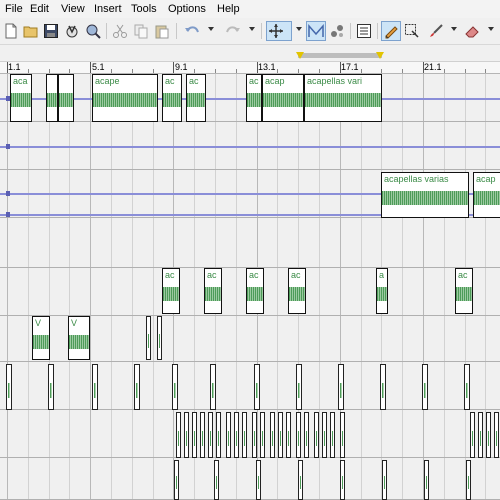 Image resolution: width=500 pixels, height=500 pixels. What do you see at coordinates (337, 31) in the screenshot?
I see `selection-tool-button` at bounding box center [337, 31].